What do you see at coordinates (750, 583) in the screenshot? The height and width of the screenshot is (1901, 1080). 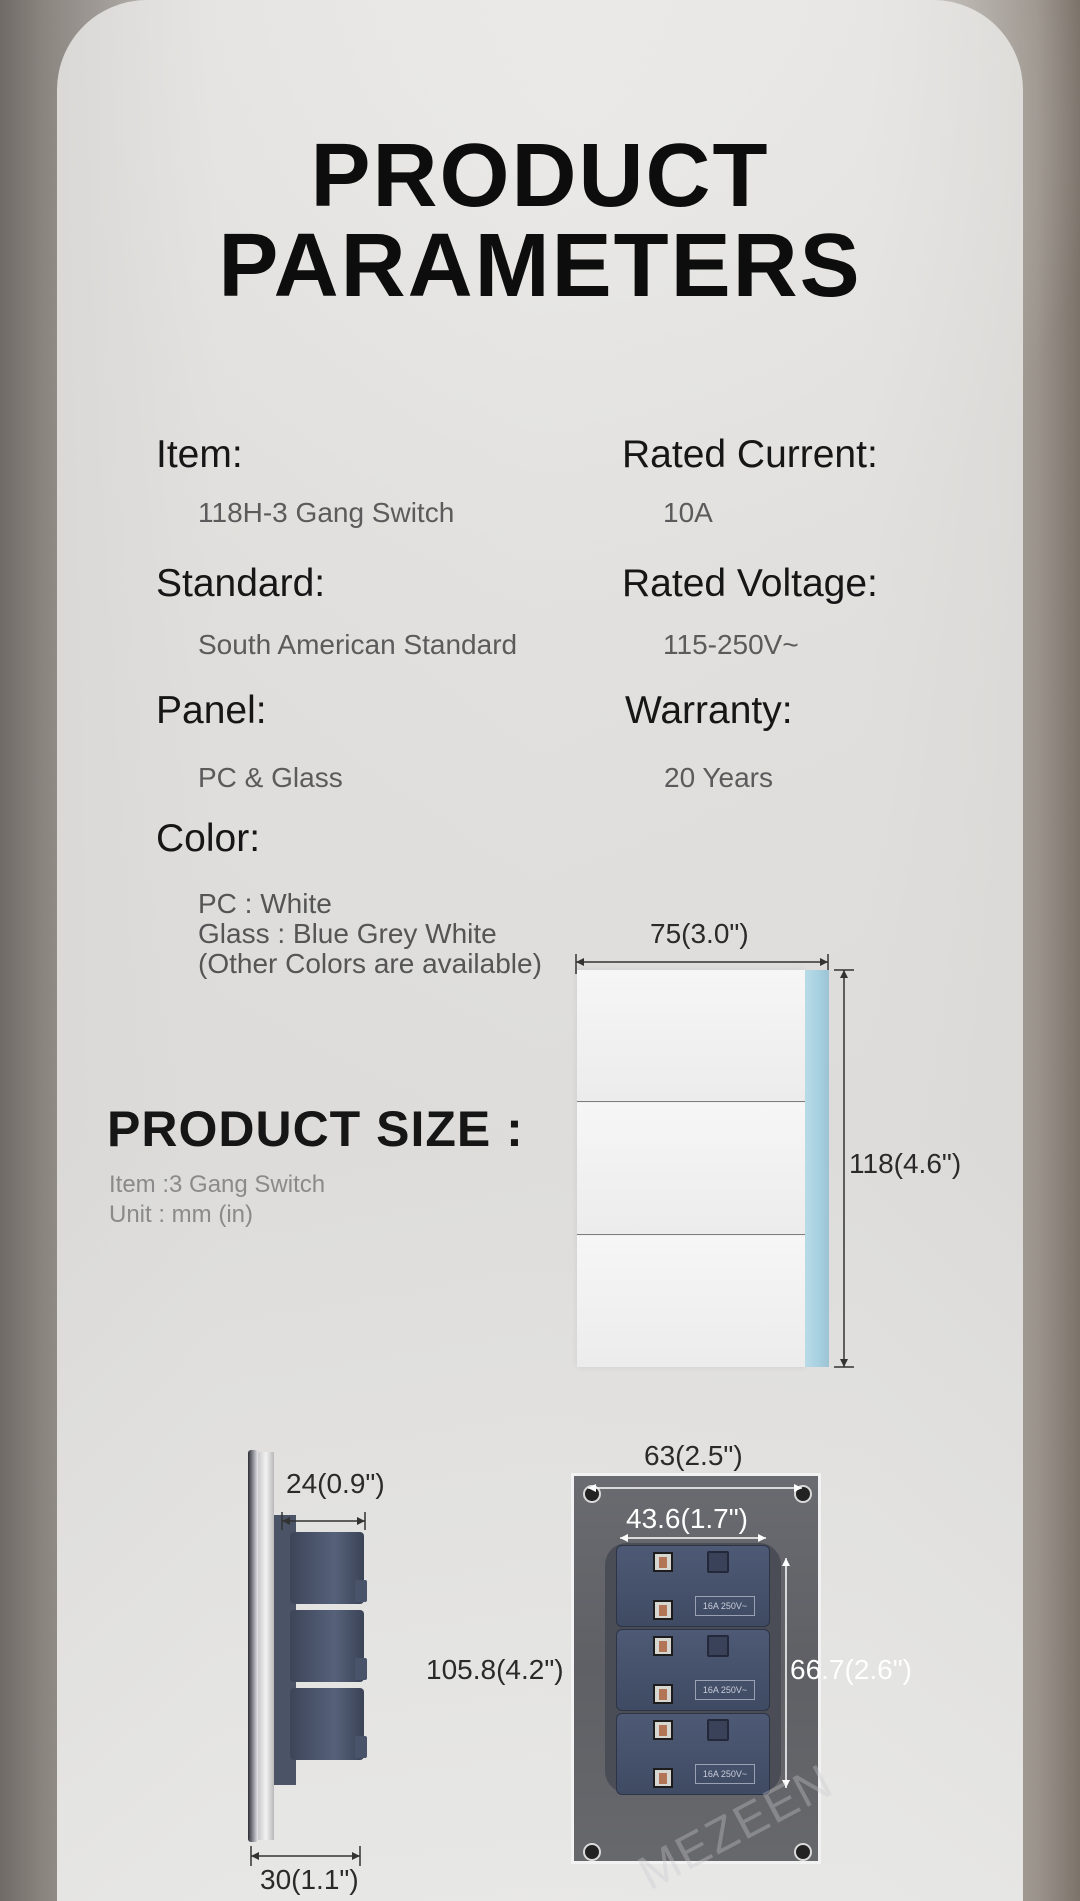 I see `rated-voltage-label: Rated Voltage:` at bounding box center [750, 583].